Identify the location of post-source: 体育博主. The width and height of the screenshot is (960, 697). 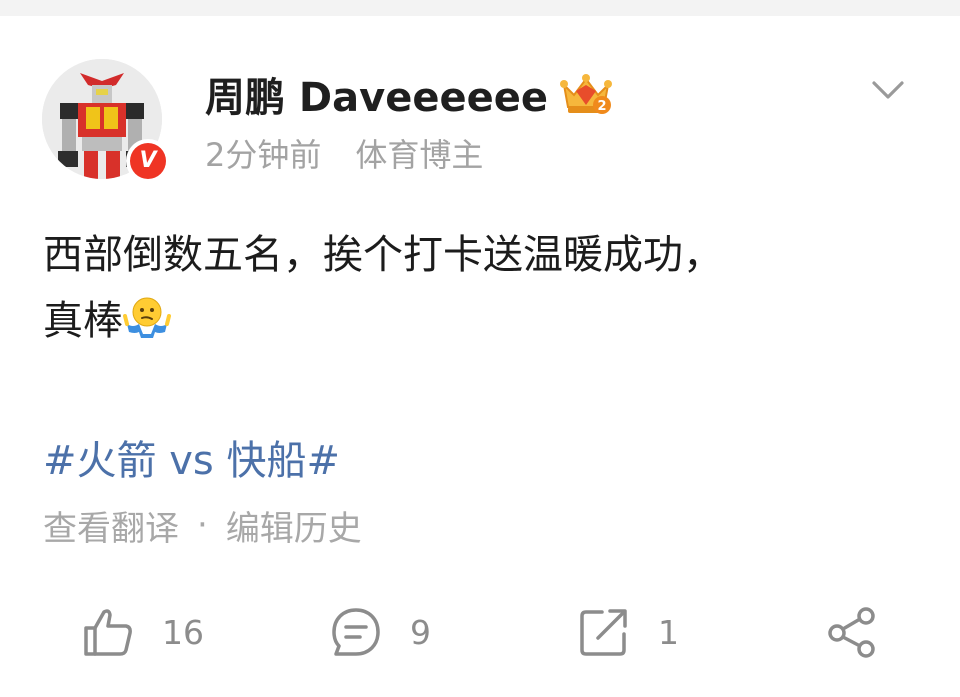
(419, 155).